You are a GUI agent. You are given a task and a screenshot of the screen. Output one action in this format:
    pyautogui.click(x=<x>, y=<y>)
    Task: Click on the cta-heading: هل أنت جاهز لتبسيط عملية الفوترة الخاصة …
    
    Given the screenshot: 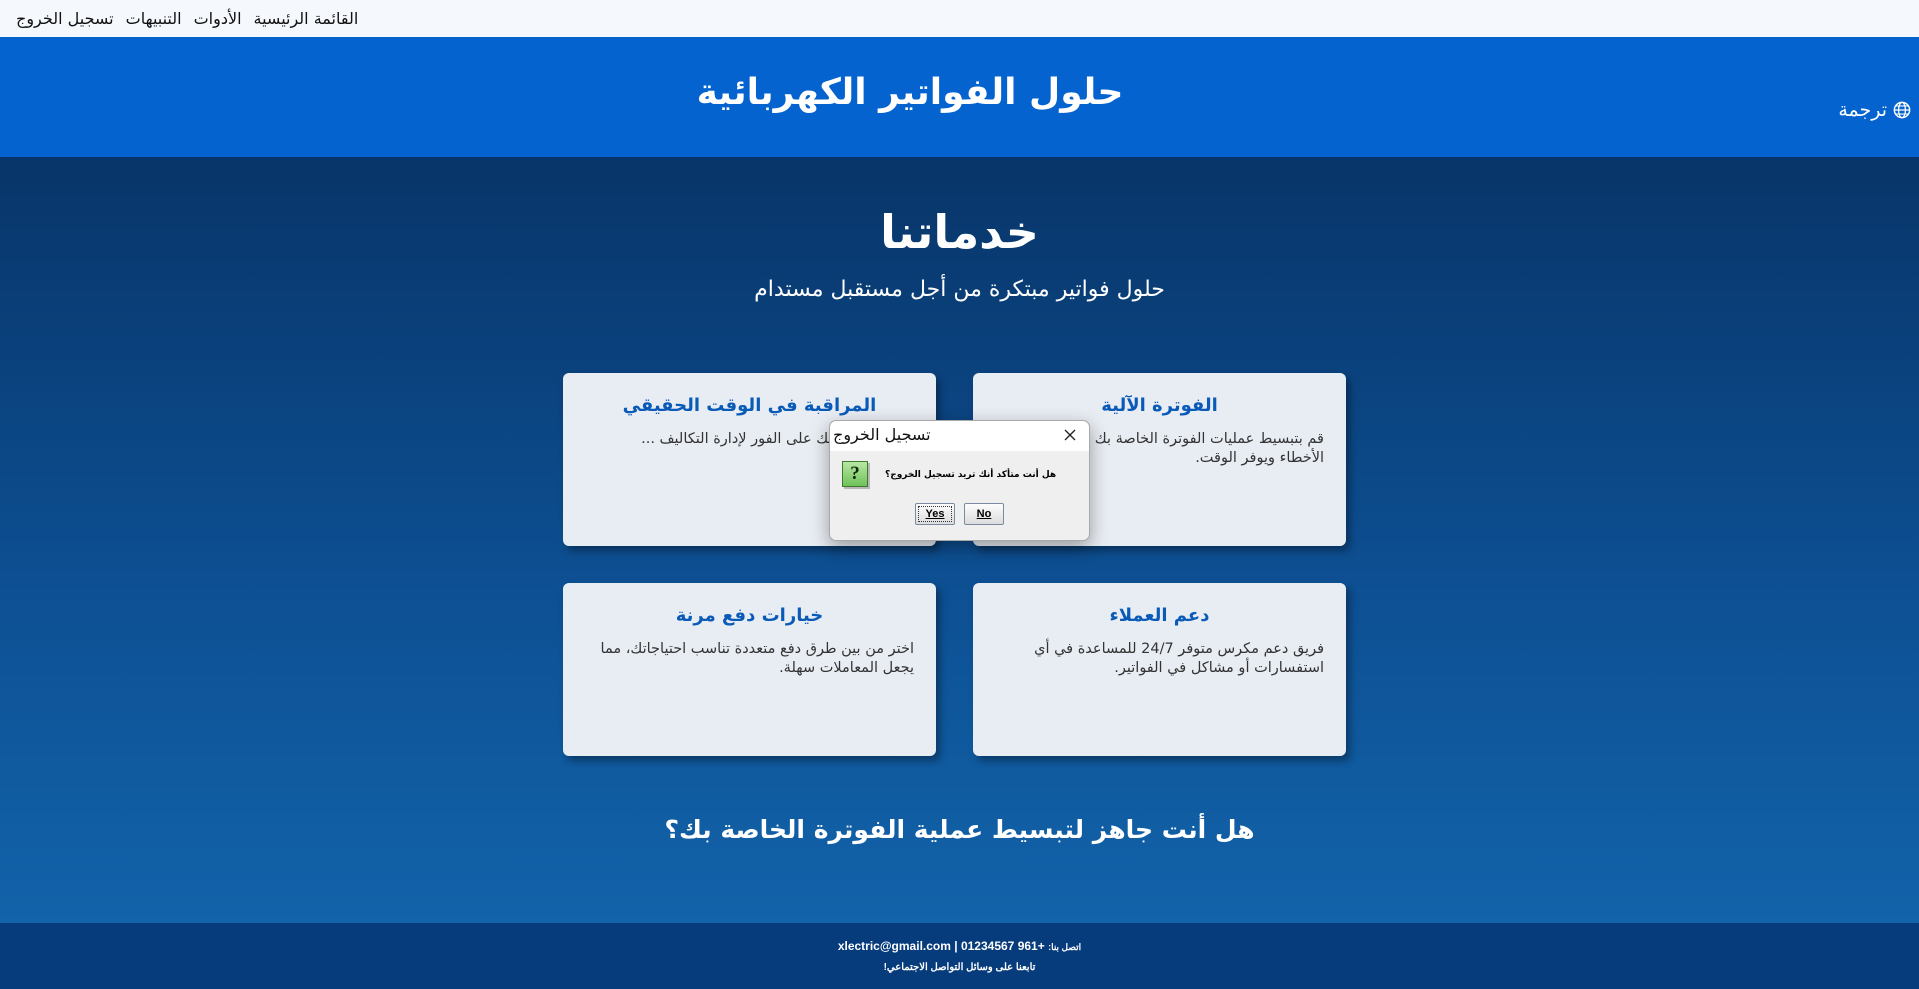 What is the action you would take?
    pyautogui.click(x=959, y=829)
    